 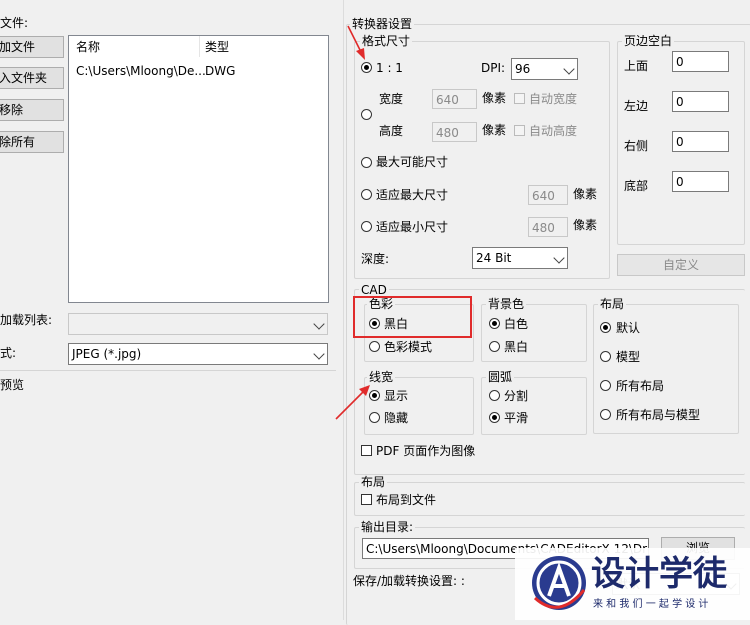 What do you see at coordinates (651, 604) in the screenshot?
I see `brand-tagline: 来 和 我 们 一 起 学 设 计` at bounding box center [651, 604].